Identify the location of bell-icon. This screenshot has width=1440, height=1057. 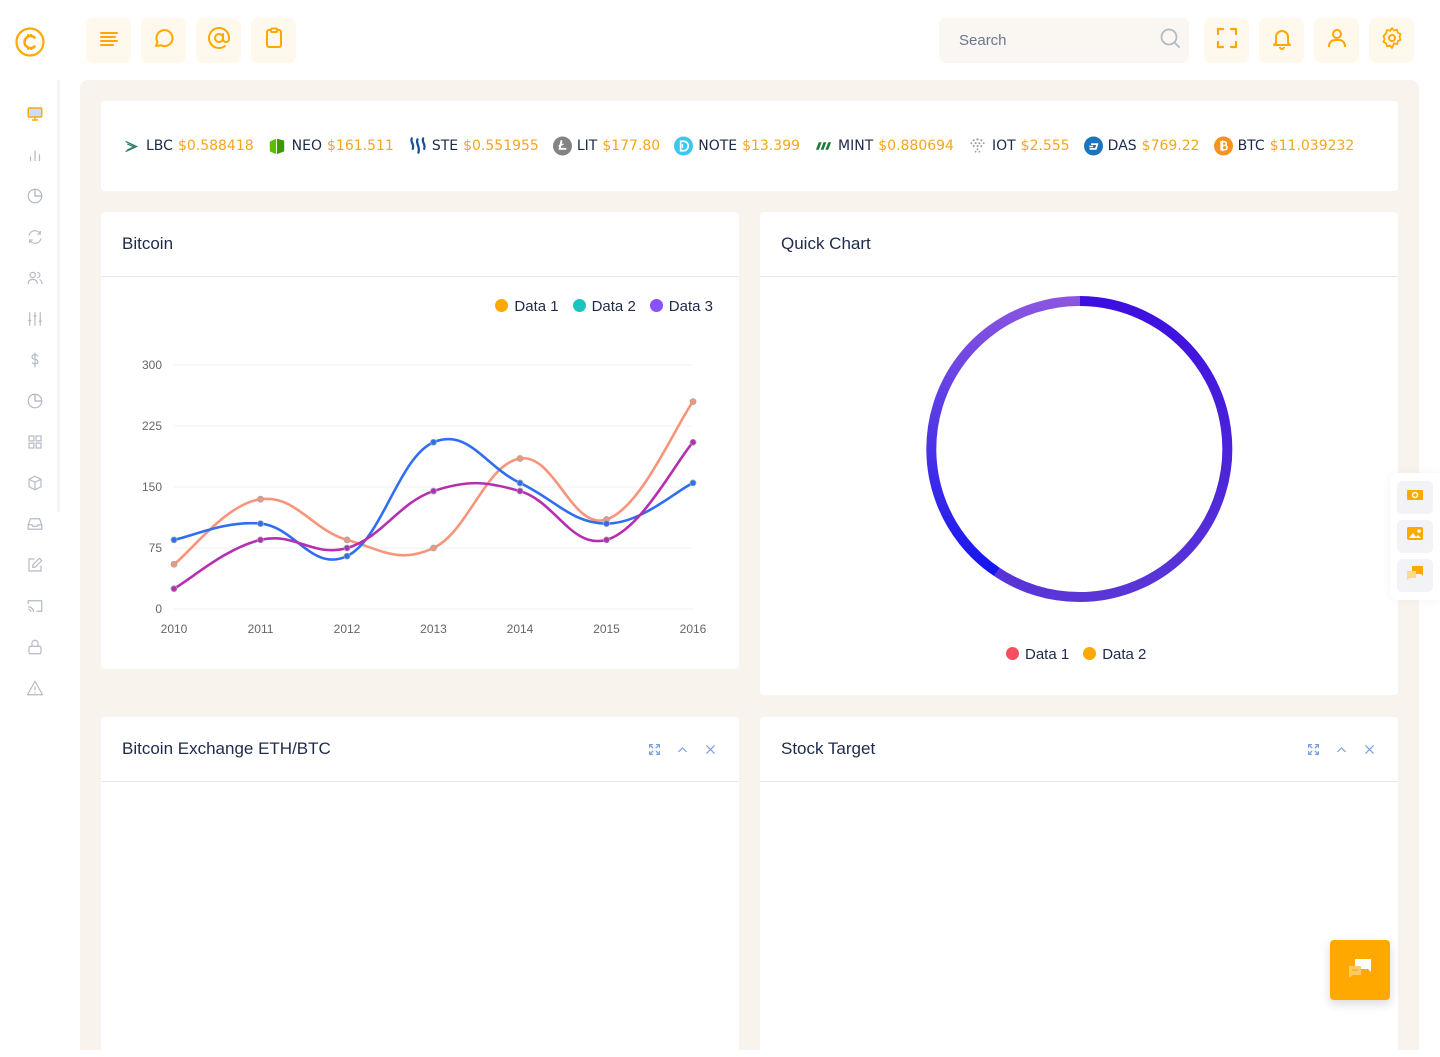
(1282, 40).